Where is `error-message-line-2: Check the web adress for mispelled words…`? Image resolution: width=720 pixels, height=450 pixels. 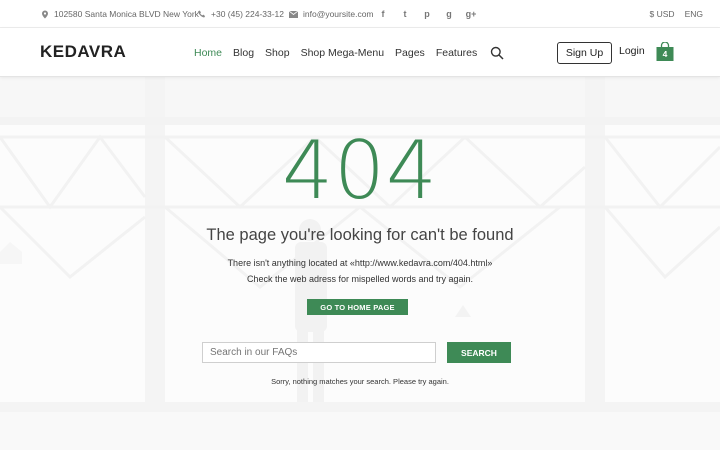 error-message-line-2: Check the web adress for mispelled words… is located at coordinates (360, 279).